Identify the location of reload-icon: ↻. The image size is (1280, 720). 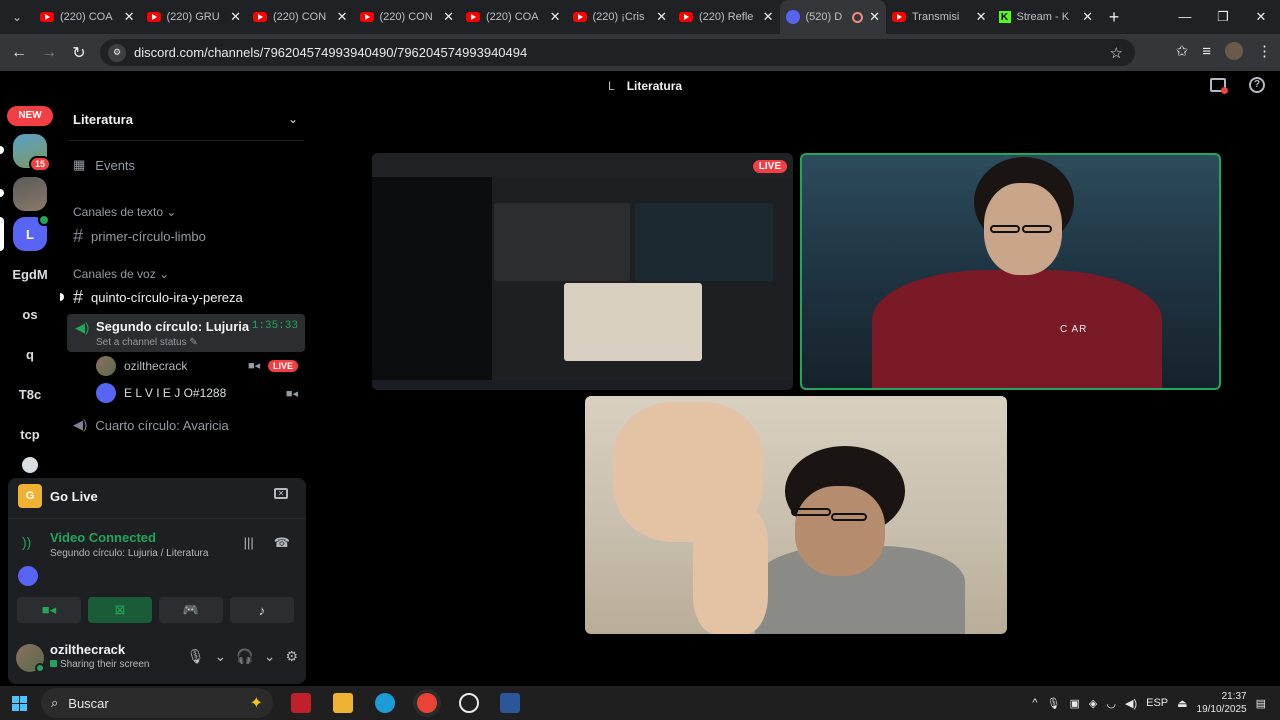
(79, 53).